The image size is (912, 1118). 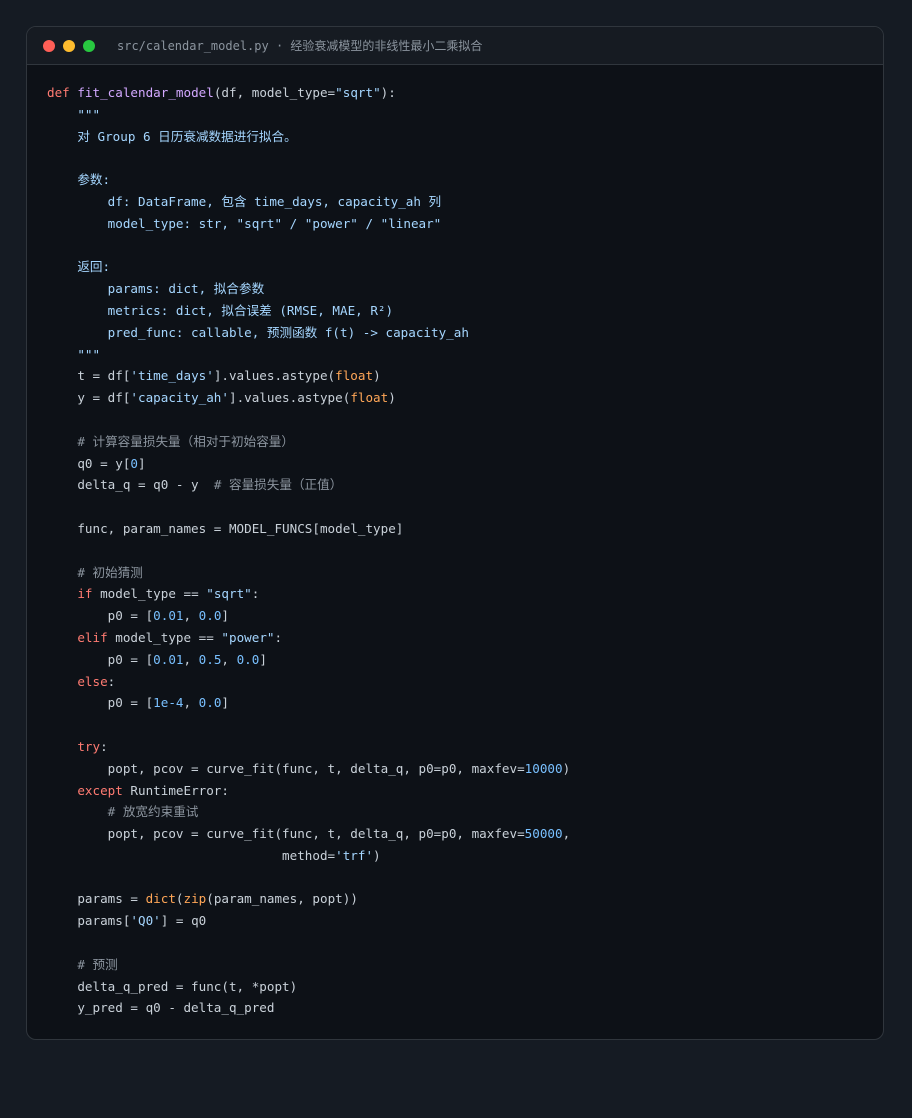 I want to click on code-token: 0.5, so click(x=210, y=659).